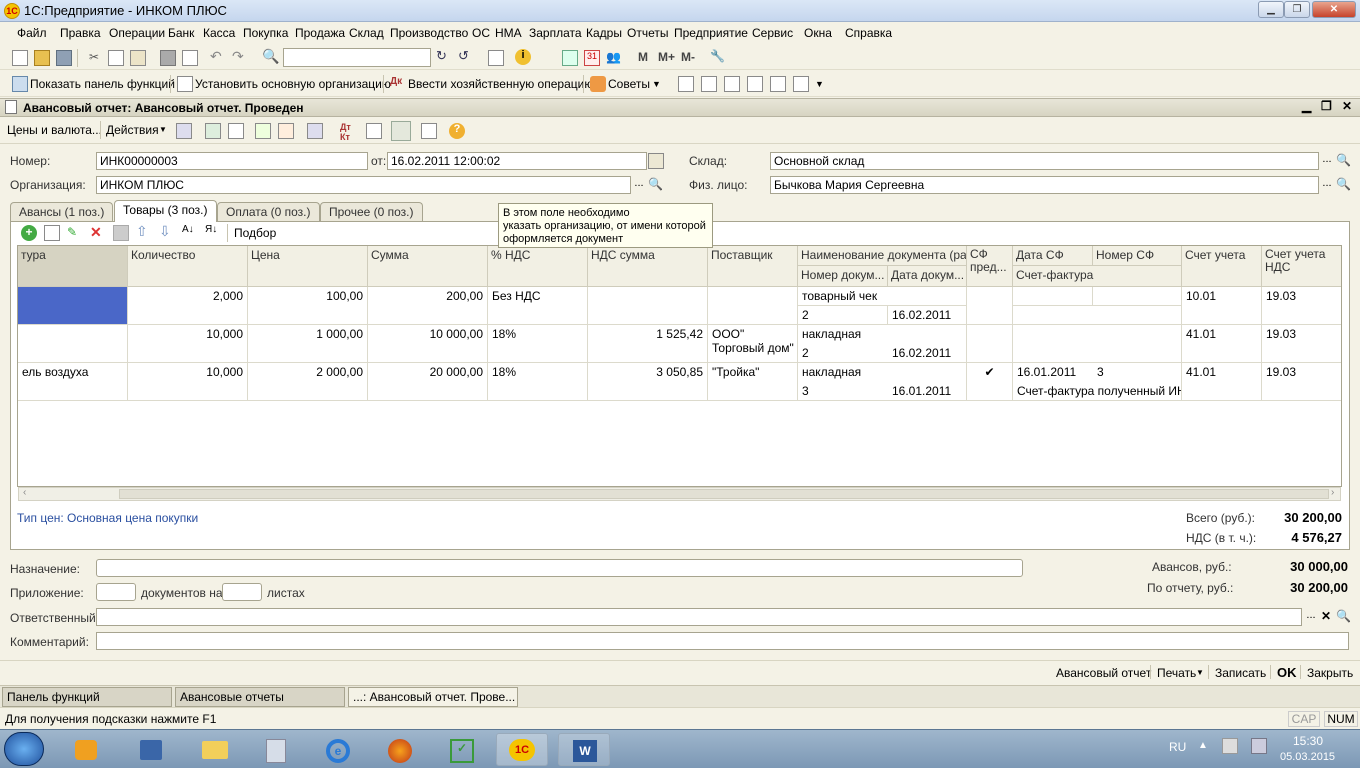  I want to click on print-button: Печать, so click(1176, 673).